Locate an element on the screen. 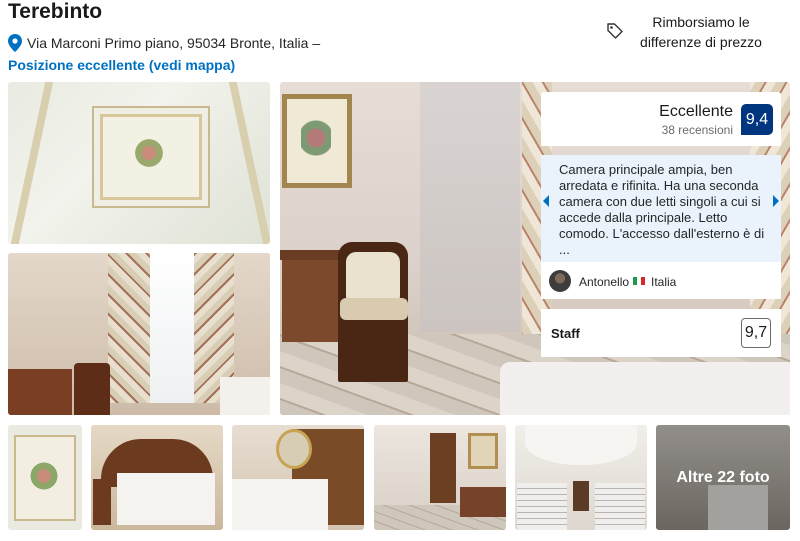 The width and height of the screenshot is (800, 541). staff-rating: Staff 9,7 is located at coordinates (661, 333).